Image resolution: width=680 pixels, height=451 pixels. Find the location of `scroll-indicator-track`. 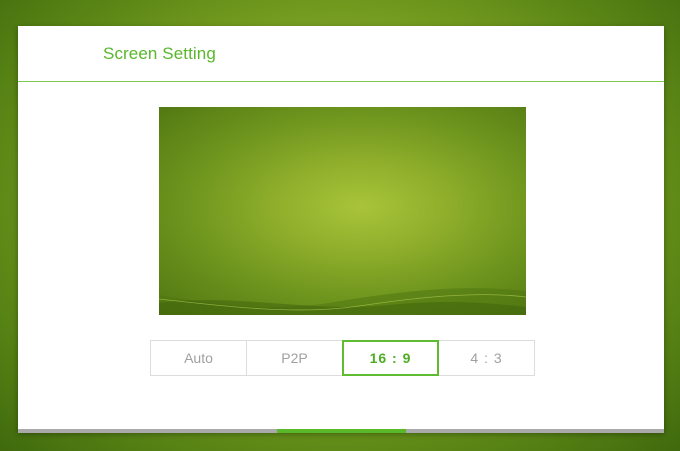

scroll-indicator-track is located at coordinates (341, 431).